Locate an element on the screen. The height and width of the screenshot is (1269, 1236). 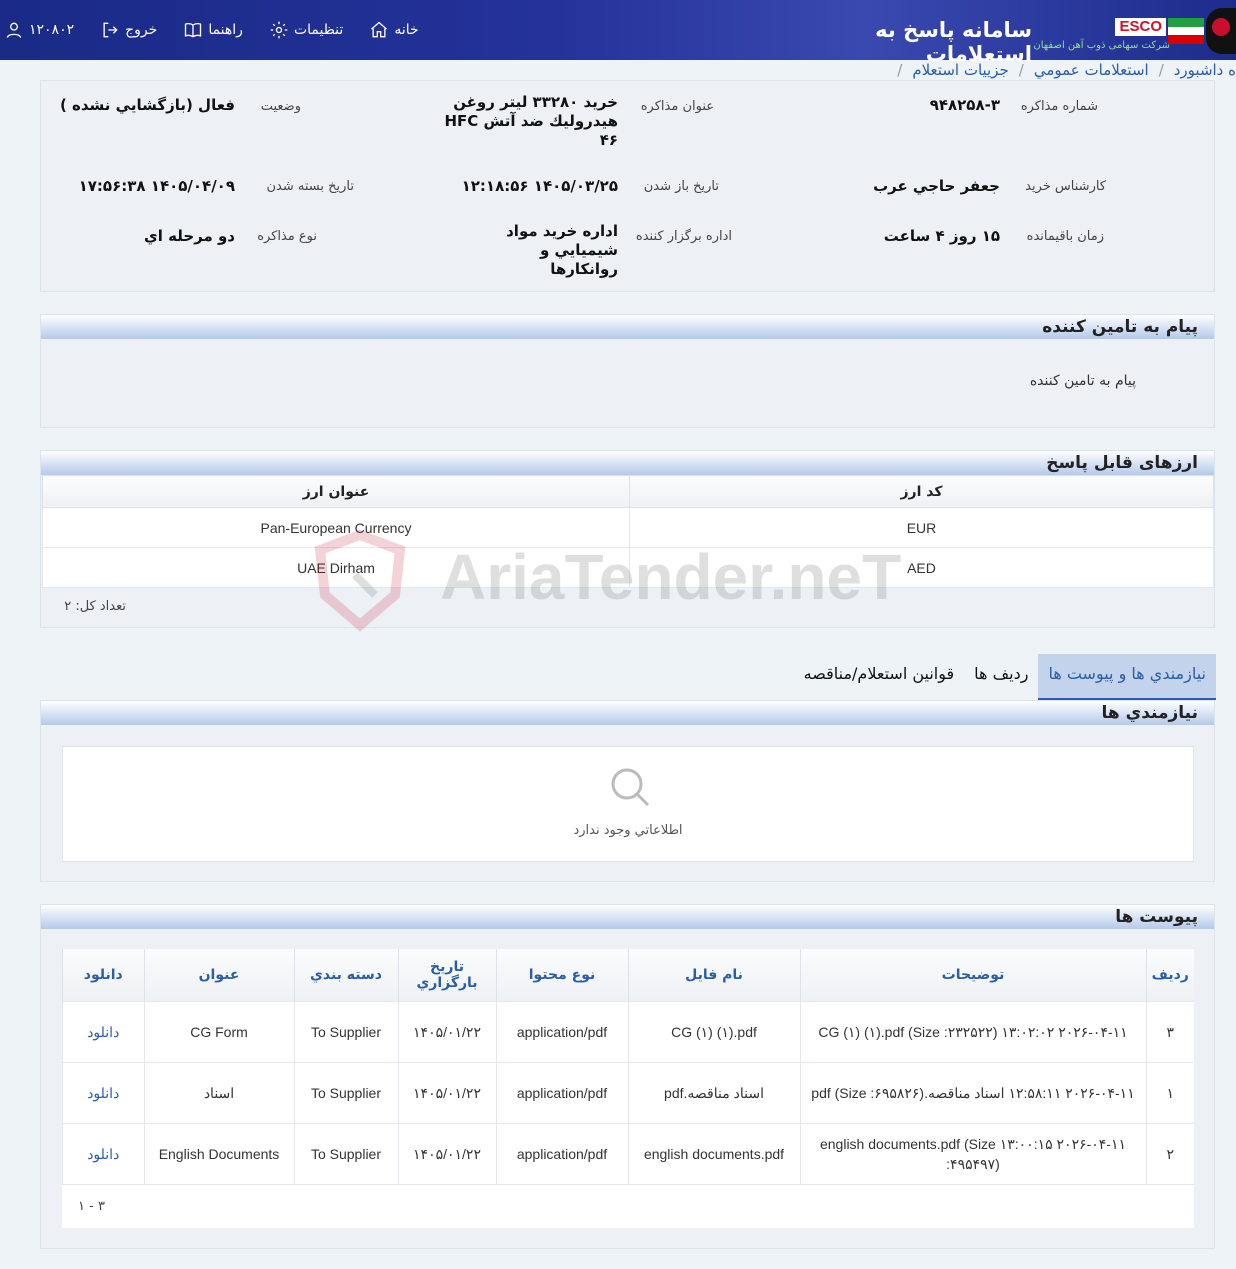
table-row: AED UAE Dirham is located at coordinates (628, 567).